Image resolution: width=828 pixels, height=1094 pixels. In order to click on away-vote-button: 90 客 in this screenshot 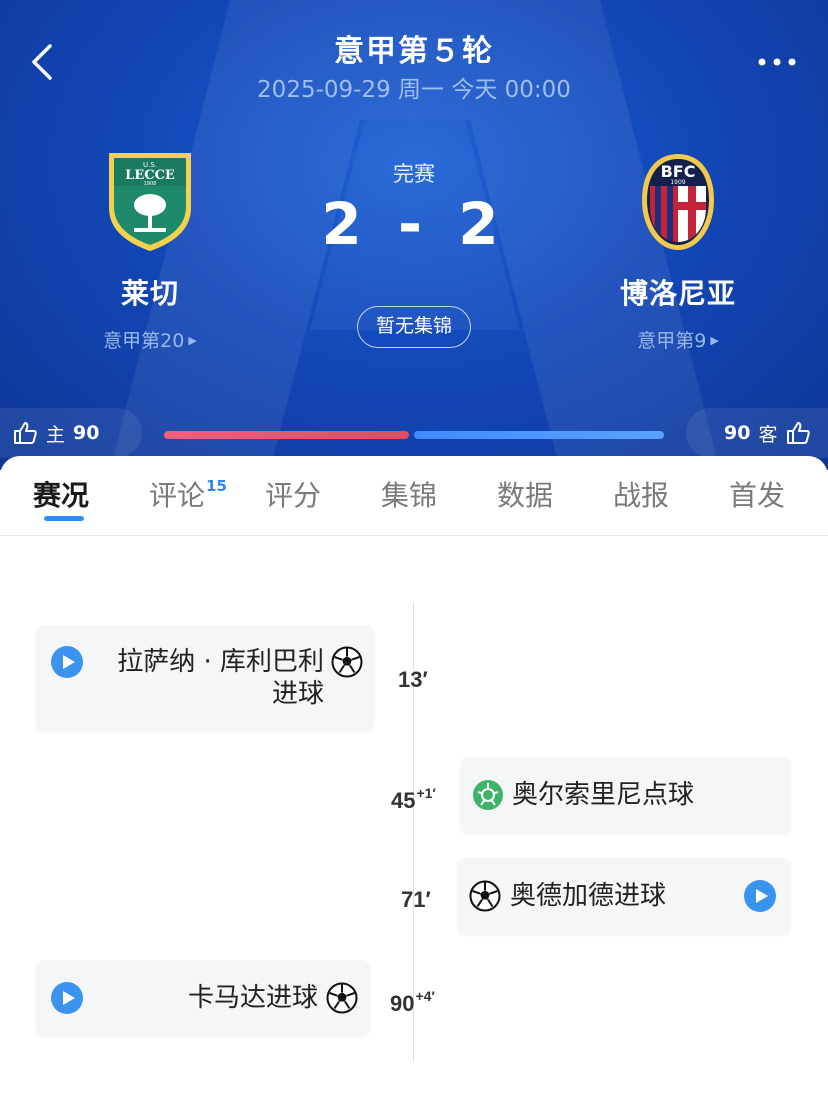, I will do `click(757, 433)`.